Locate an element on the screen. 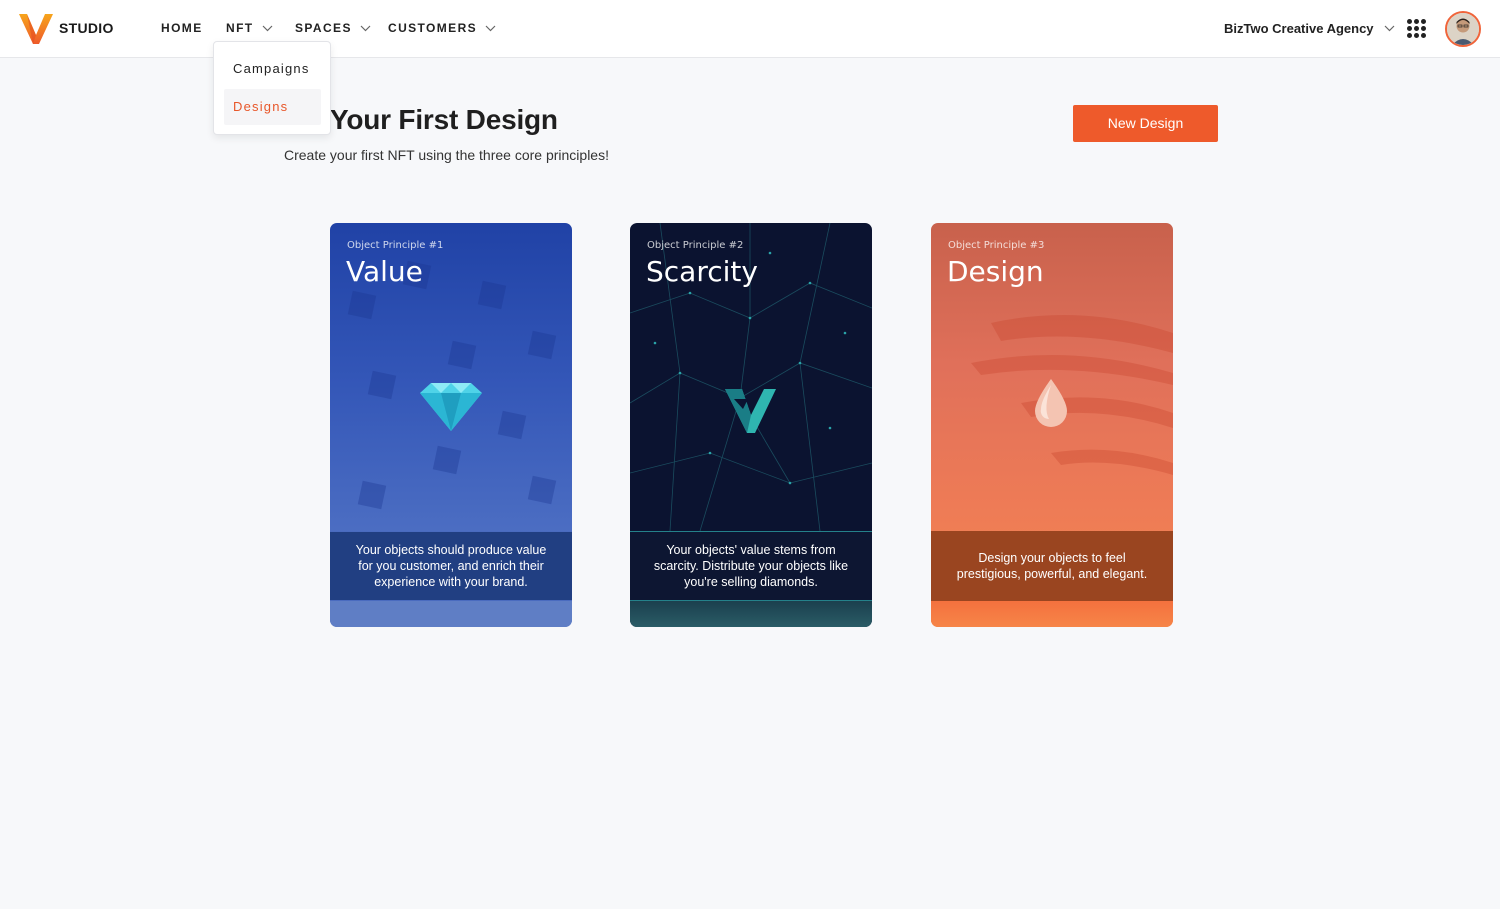 This screenshot has width=1500, height=909. card-kicker: Object Principle #1 is located at coordinates (395, 245).